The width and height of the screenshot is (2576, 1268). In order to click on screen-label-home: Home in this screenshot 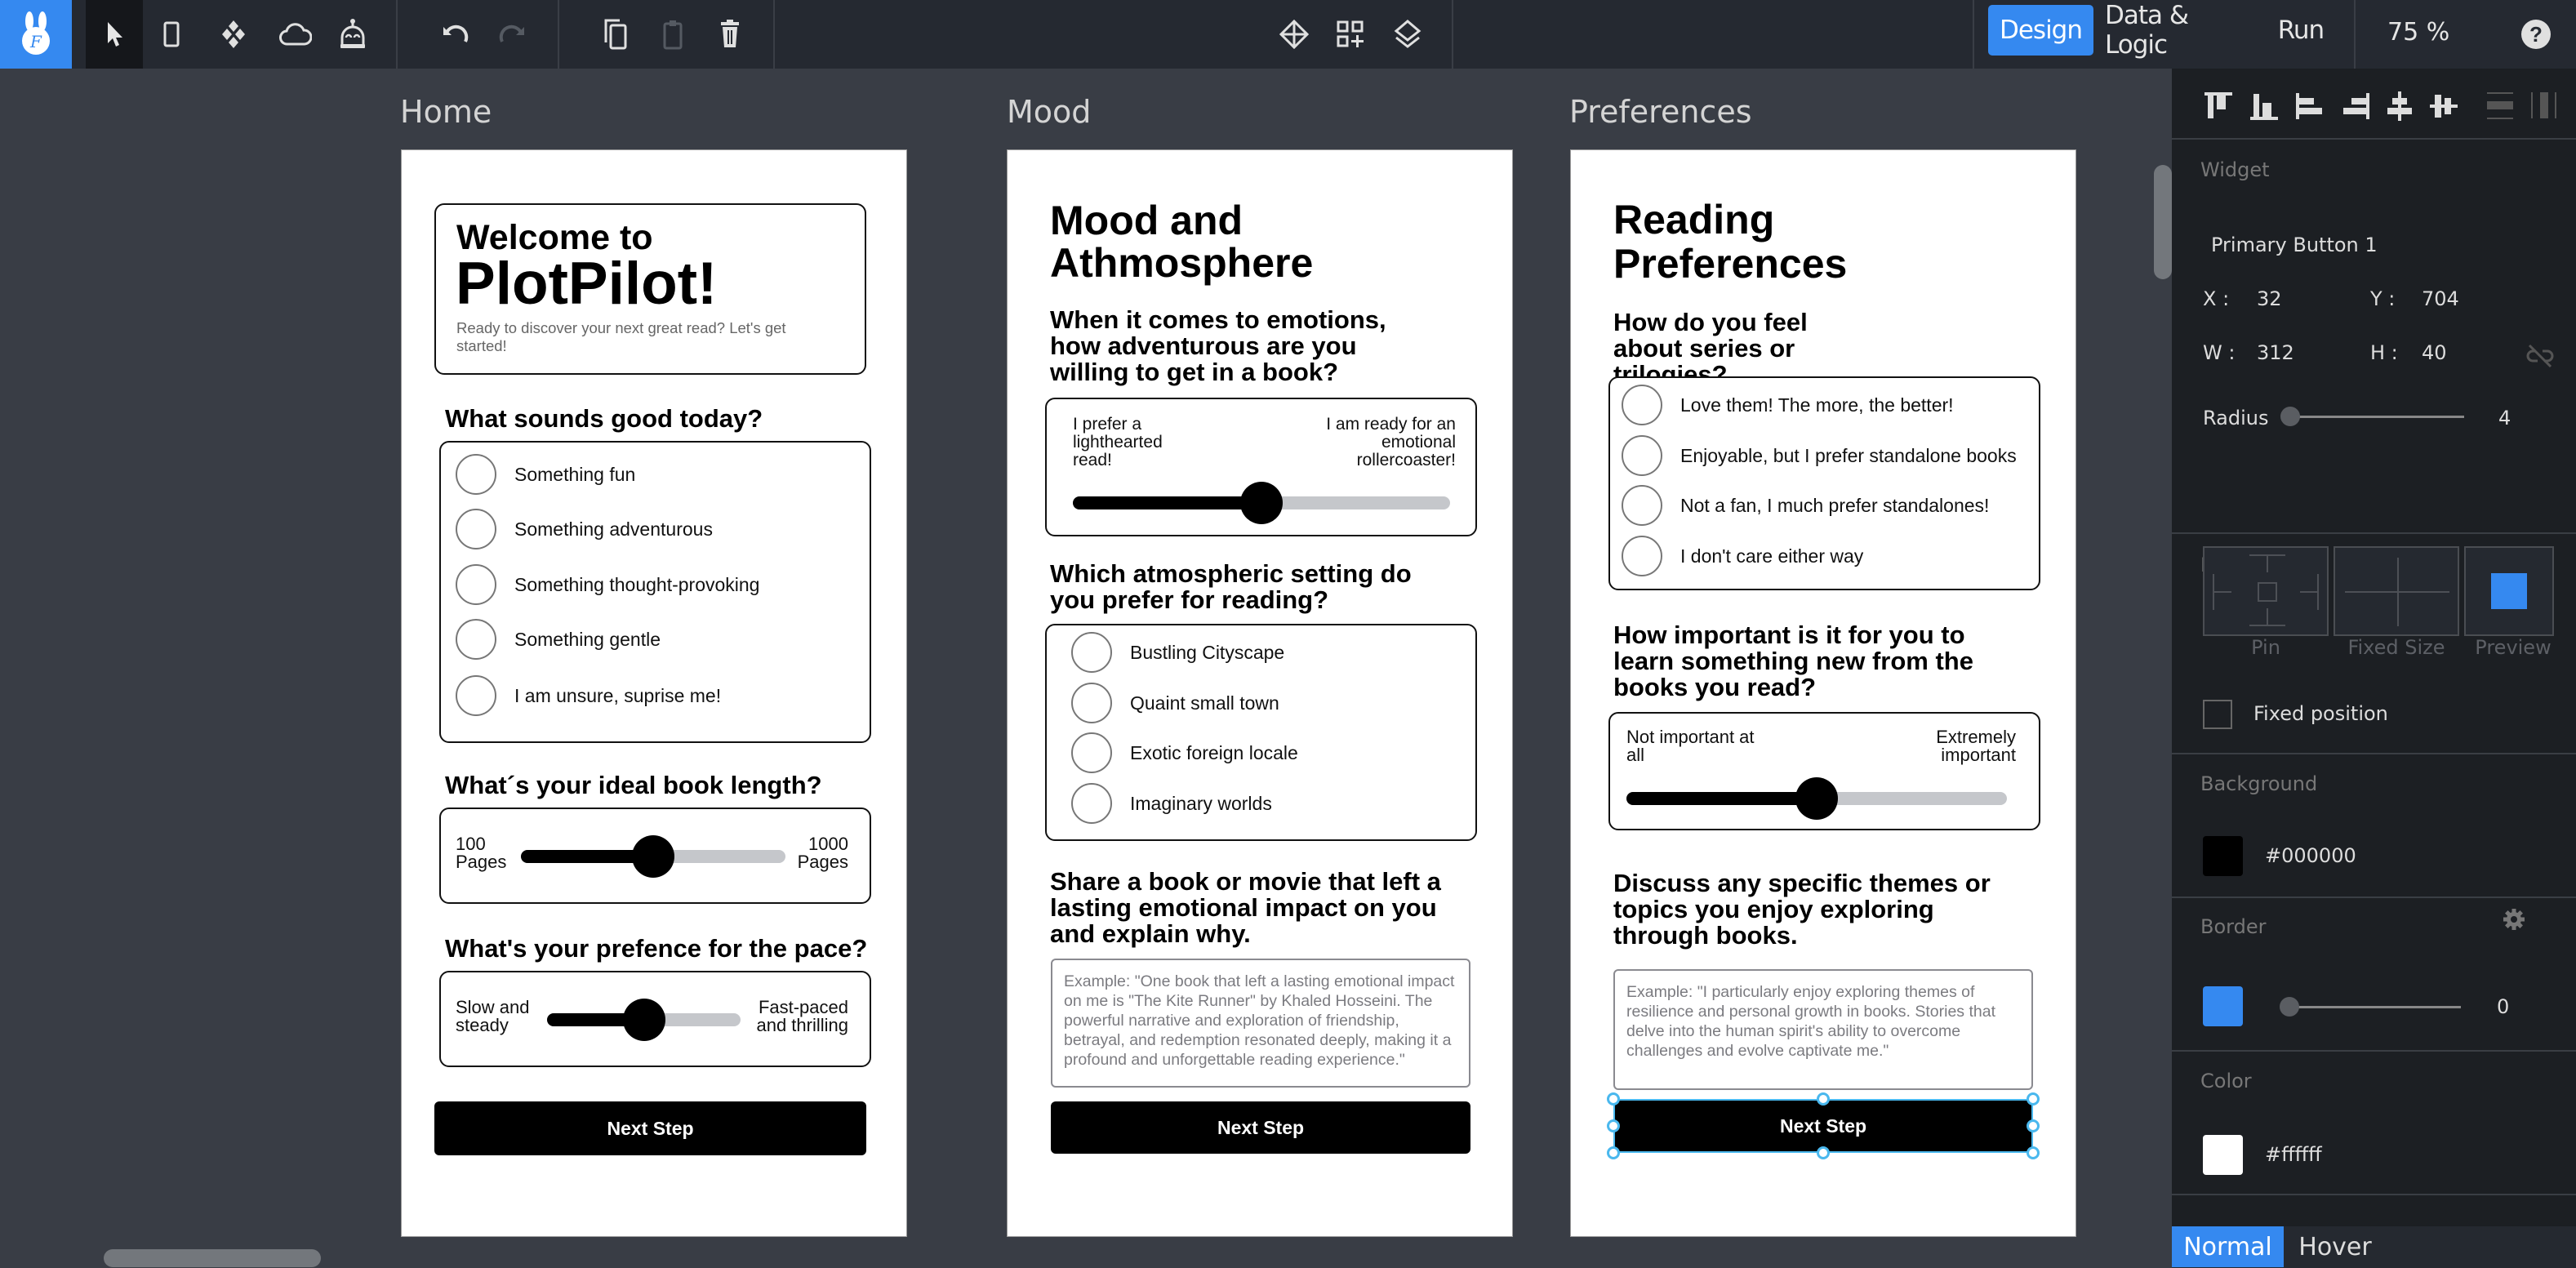, I will do `click(446, 112)`.